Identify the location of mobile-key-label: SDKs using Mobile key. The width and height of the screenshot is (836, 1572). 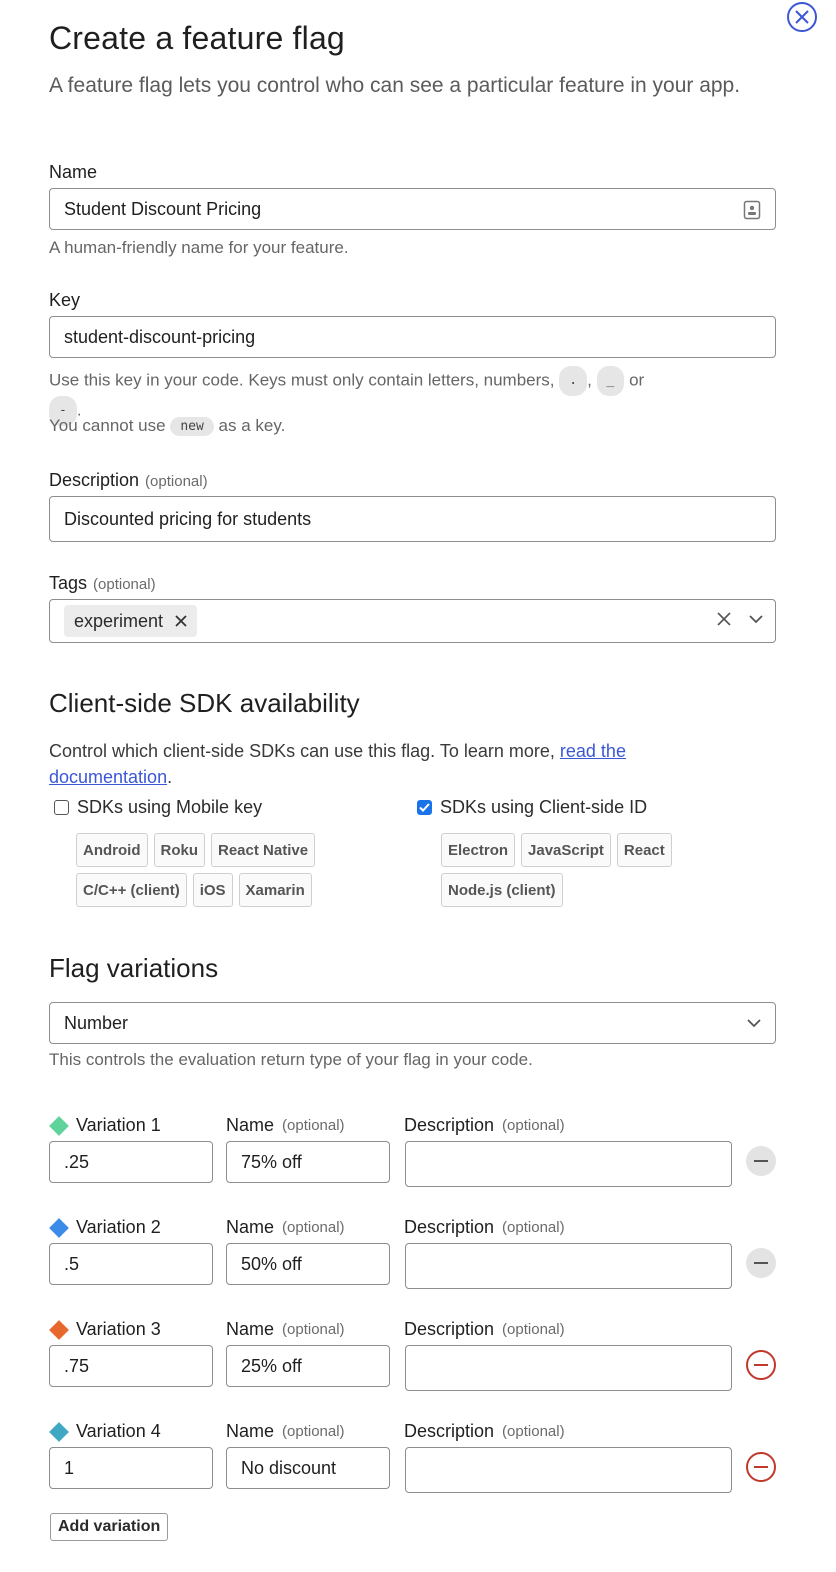
(170, 807).